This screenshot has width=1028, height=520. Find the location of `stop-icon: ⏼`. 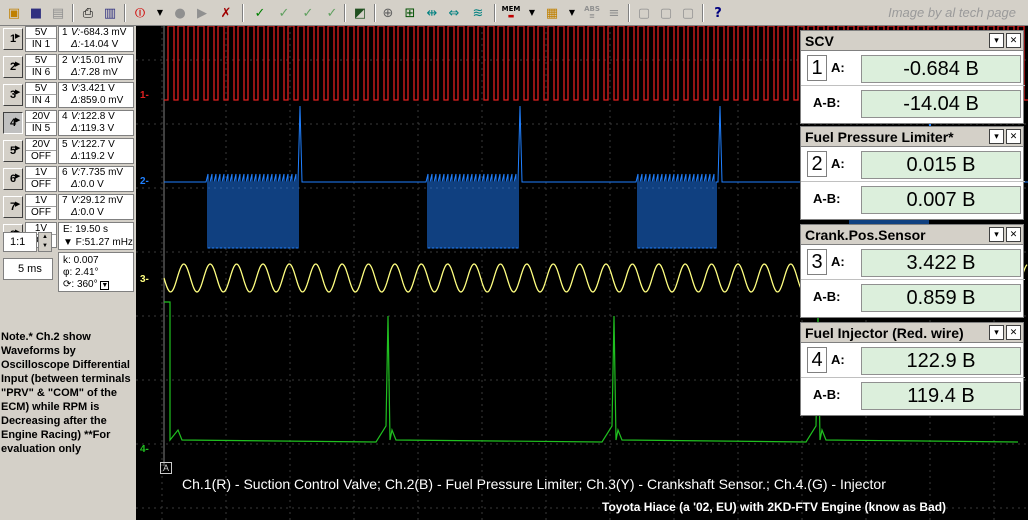

stop-icon: ⏼ is located at coordinates (140, 13).